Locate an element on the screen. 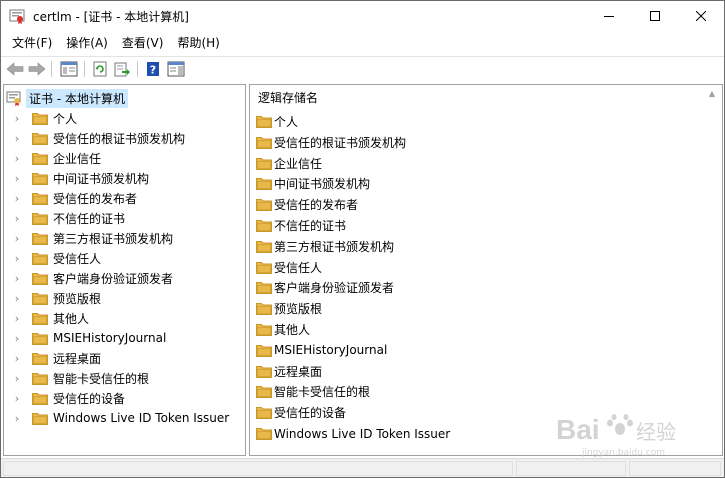 This screenshot has width=725, height=478. list-item: 远程桌面 is located at coordinates (289, 371).